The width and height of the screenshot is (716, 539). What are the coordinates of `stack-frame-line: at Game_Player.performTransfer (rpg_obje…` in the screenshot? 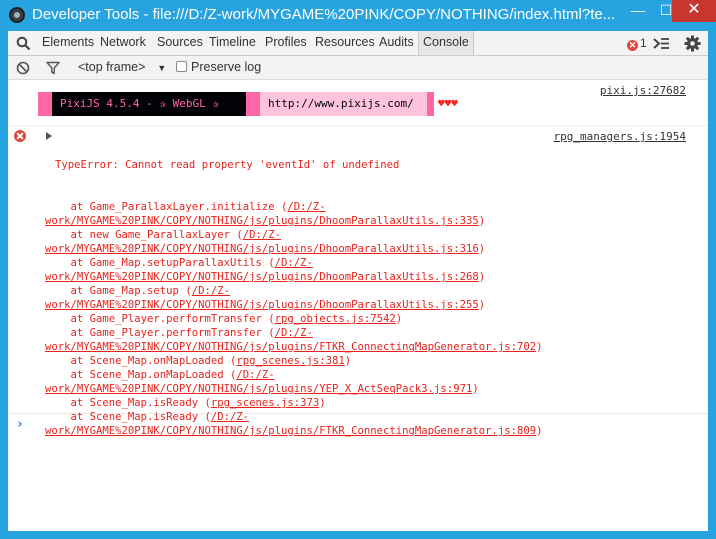 It's located at (305, 319).